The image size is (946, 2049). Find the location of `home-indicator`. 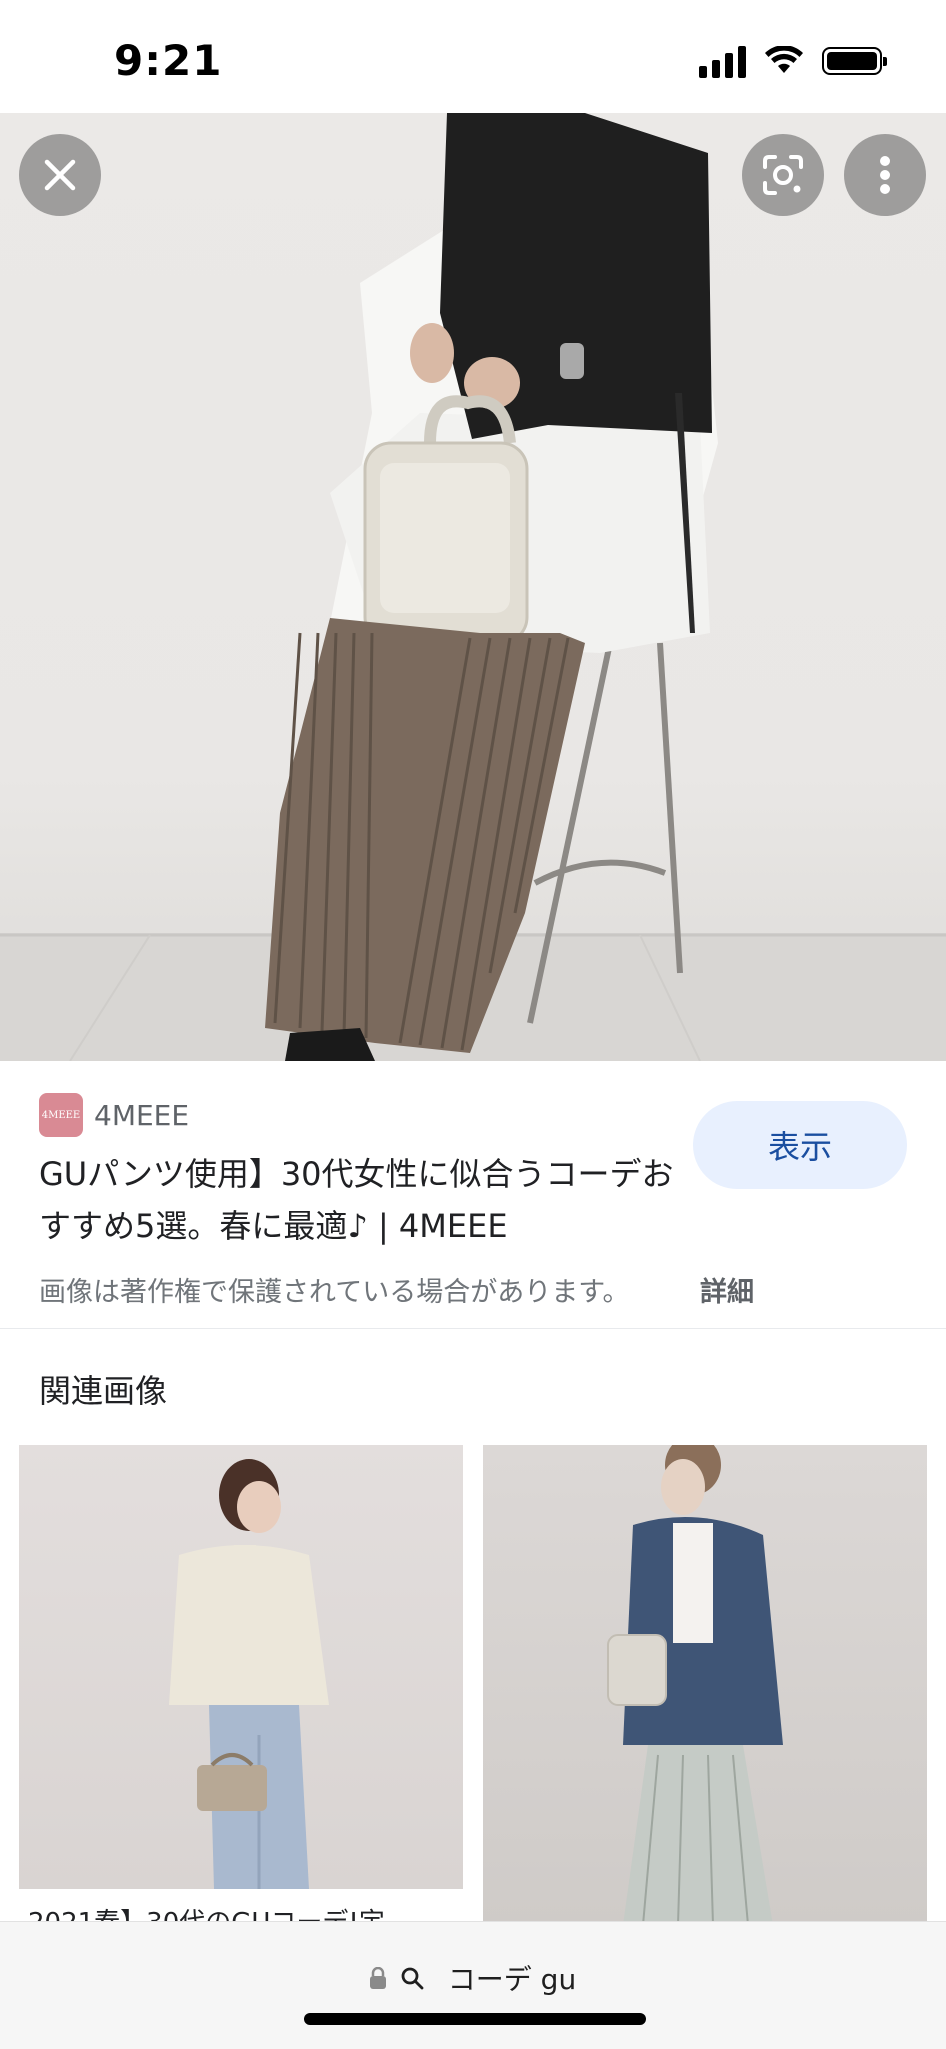

home-indicator is located at coordinates (475, 2019).